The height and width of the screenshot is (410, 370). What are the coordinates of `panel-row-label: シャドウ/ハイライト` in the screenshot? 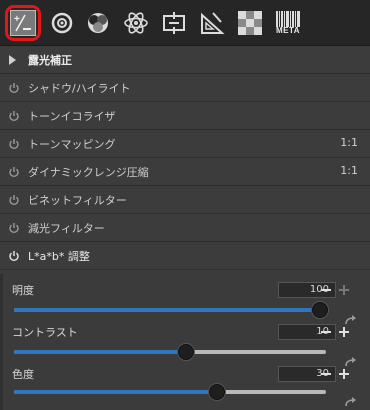 It's located at (79, 88).